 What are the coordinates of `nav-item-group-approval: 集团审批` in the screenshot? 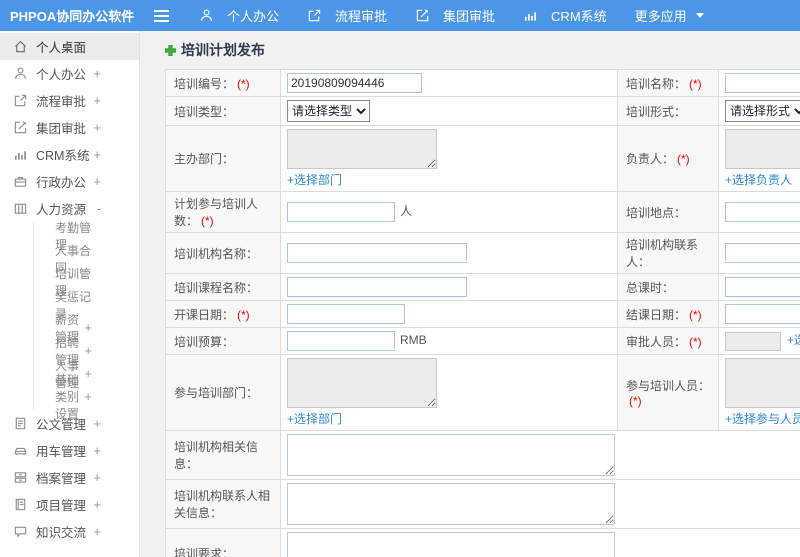 It's located at (455, 15).